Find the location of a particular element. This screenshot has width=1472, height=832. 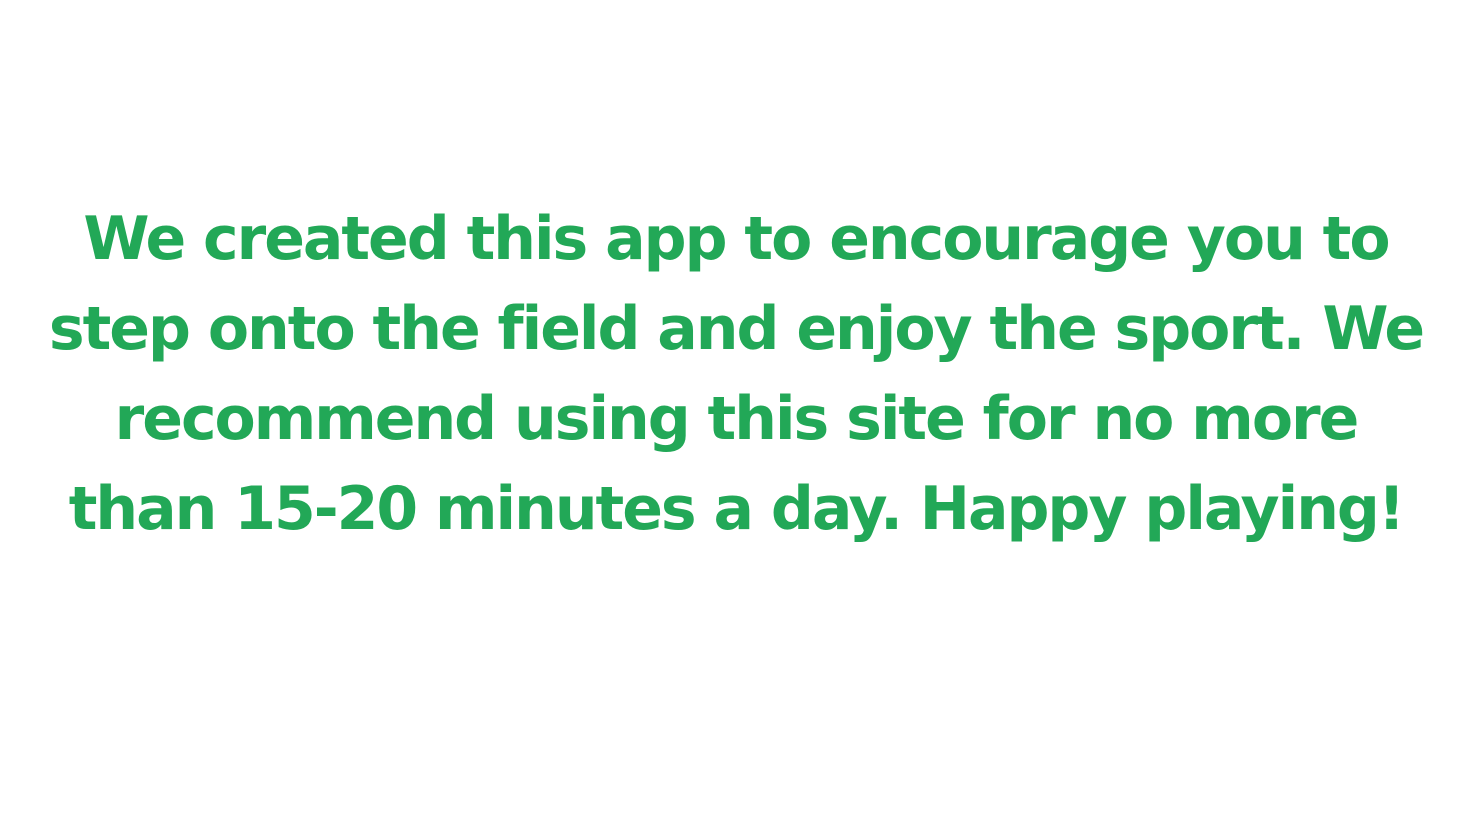

message-line-4: than 15-20 minutes a day. Happy playing! is located at coordinates (736, 509).